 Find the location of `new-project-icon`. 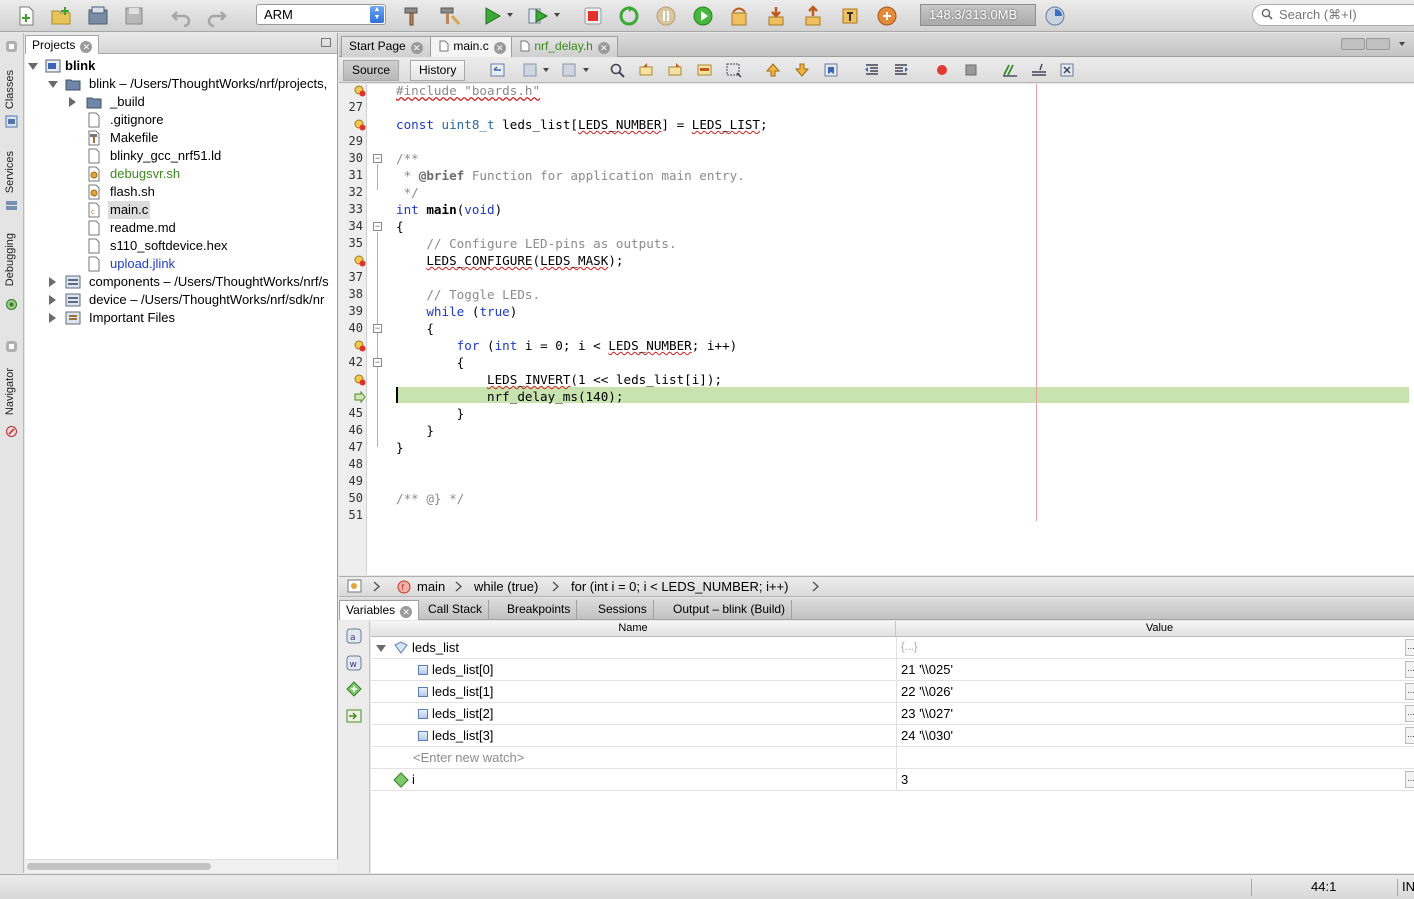

new-project-icon is located at coordinates (61, 16).